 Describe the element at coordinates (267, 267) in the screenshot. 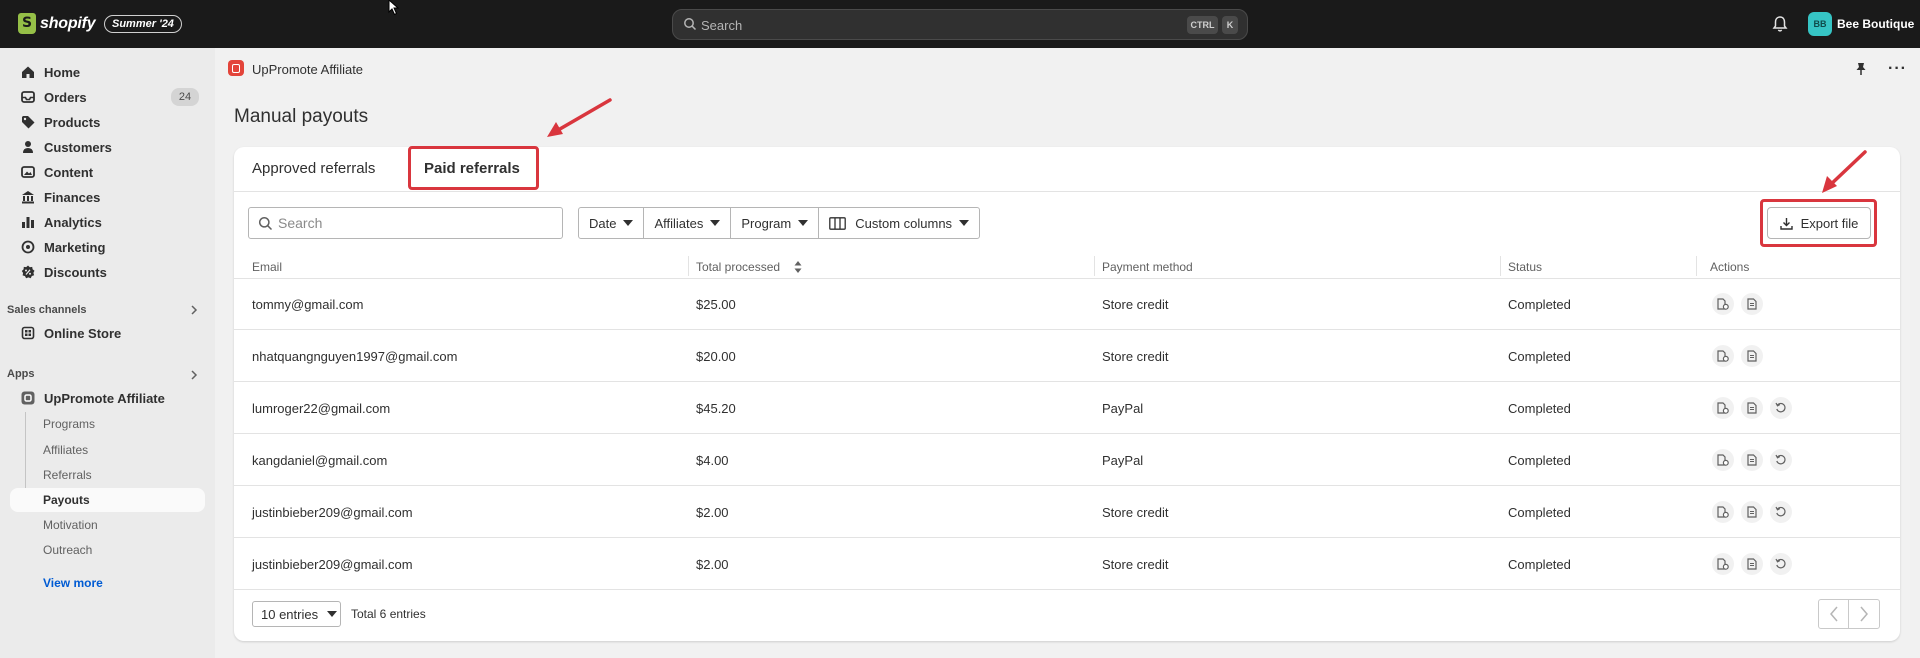

I see `column-header-email: Email` at that location.